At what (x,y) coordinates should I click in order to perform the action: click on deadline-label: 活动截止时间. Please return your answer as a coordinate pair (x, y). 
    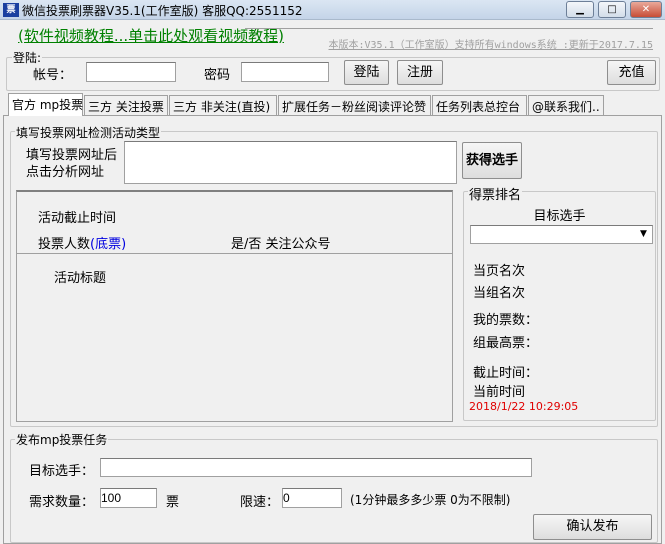
    Looking at the image, I should click on (77, 218).